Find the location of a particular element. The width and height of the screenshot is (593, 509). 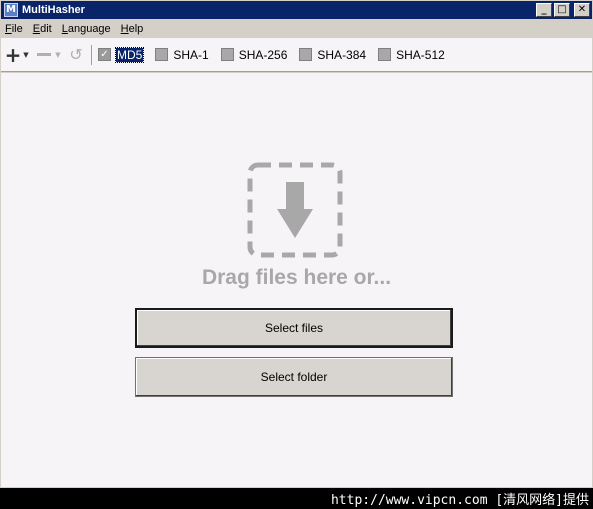

sha384-checkbox is located at coordinates (306, 54).